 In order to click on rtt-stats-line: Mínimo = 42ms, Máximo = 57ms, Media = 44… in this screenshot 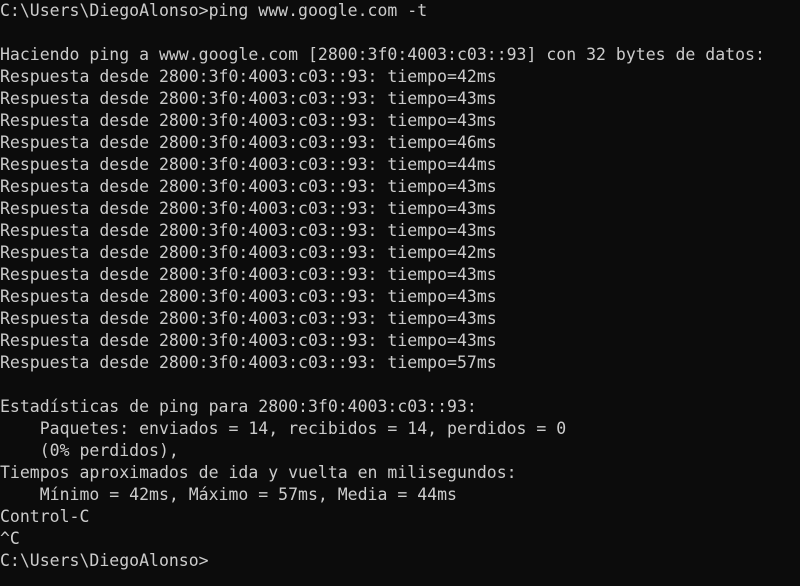, I will do `click(228, 494)`.